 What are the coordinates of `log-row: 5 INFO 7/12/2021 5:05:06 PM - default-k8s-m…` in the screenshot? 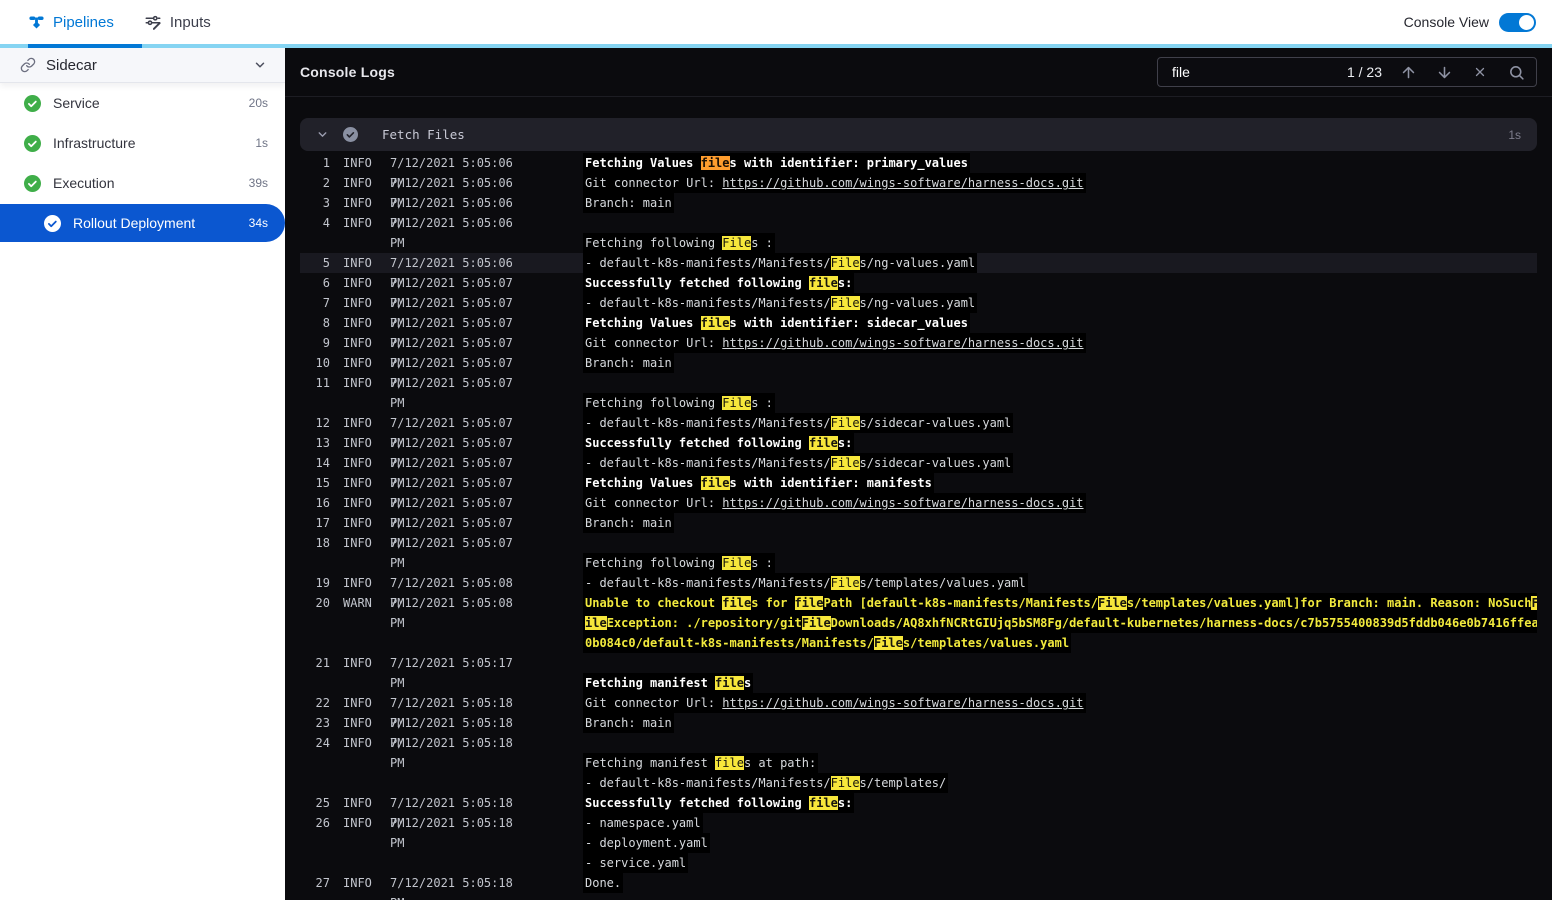 It's located at (918, 271).